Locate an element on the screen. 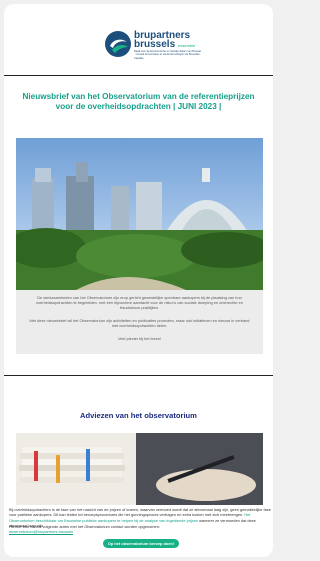 The height and width of the screenshot is (561, 320). brupartners-logo-icon is located at coordinates (118, 44).